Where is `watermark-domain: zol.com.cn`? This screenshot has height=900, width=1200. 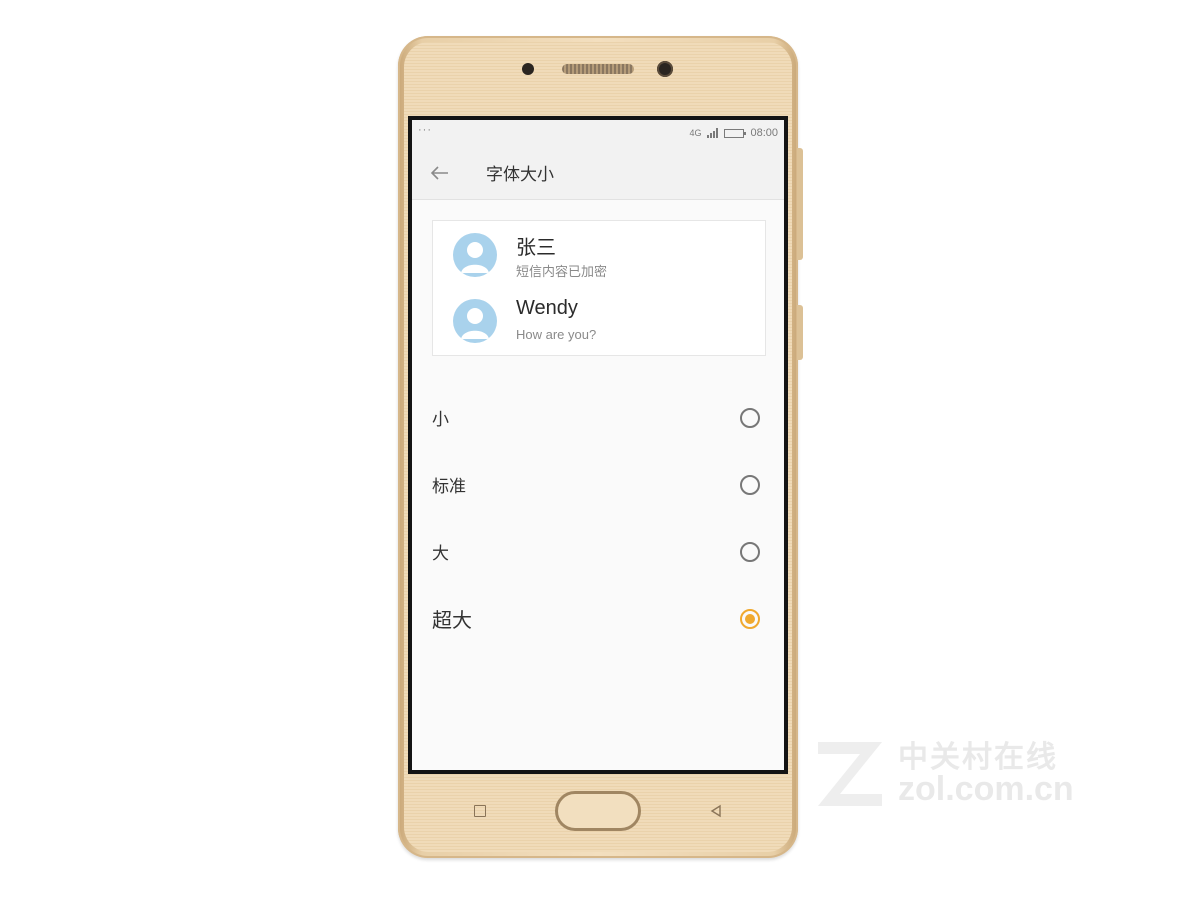 watermark-domain: zol.com.cn is located at coordinates (986, 789).